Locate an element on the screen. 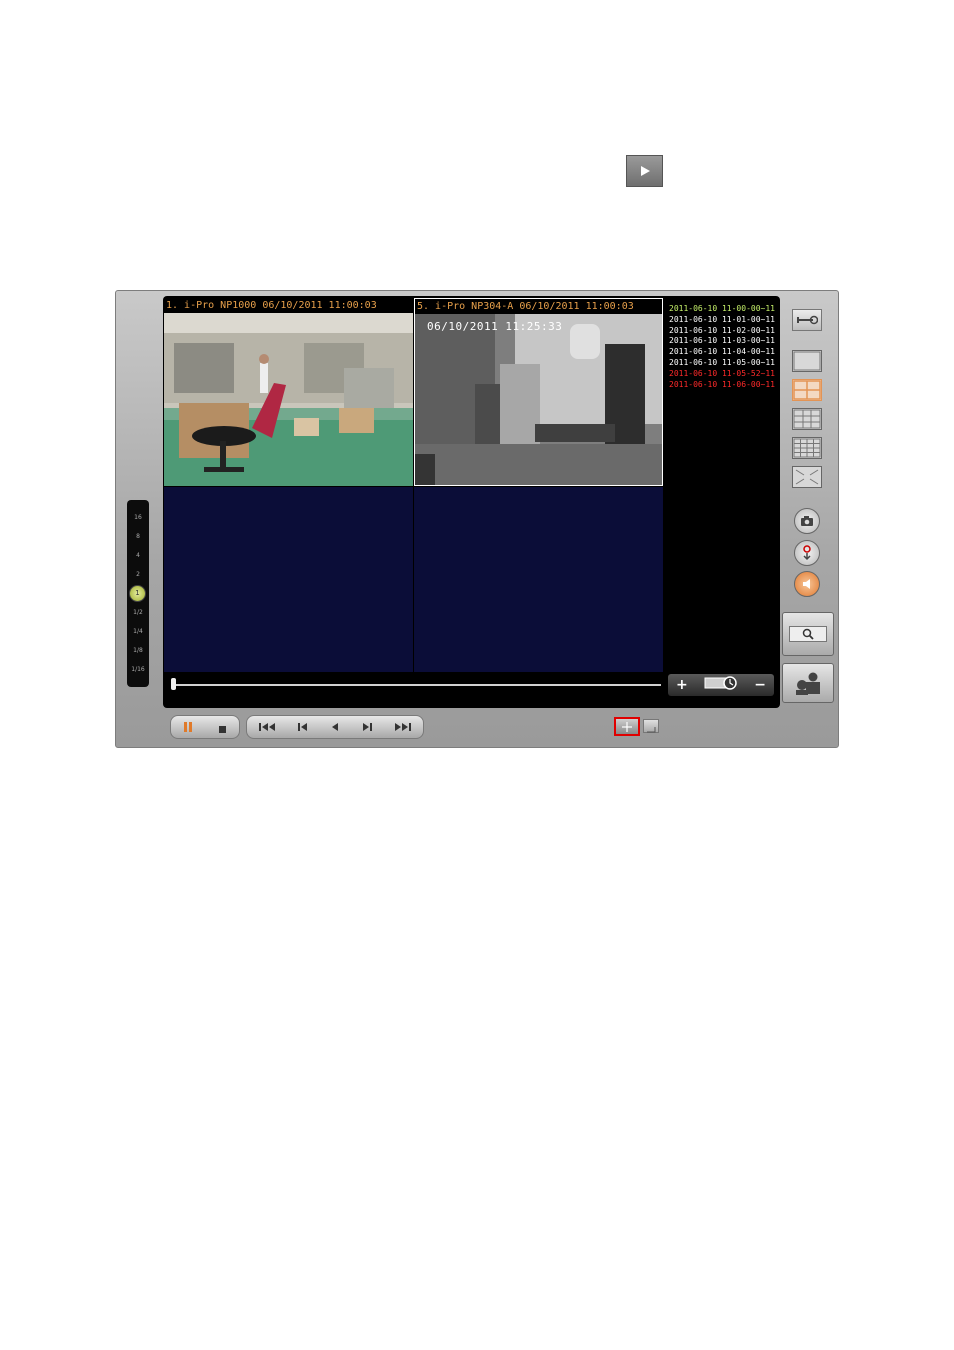 The height and width of the screenshot is (1350, 954). pause-button is located at coordinates (188, 727).